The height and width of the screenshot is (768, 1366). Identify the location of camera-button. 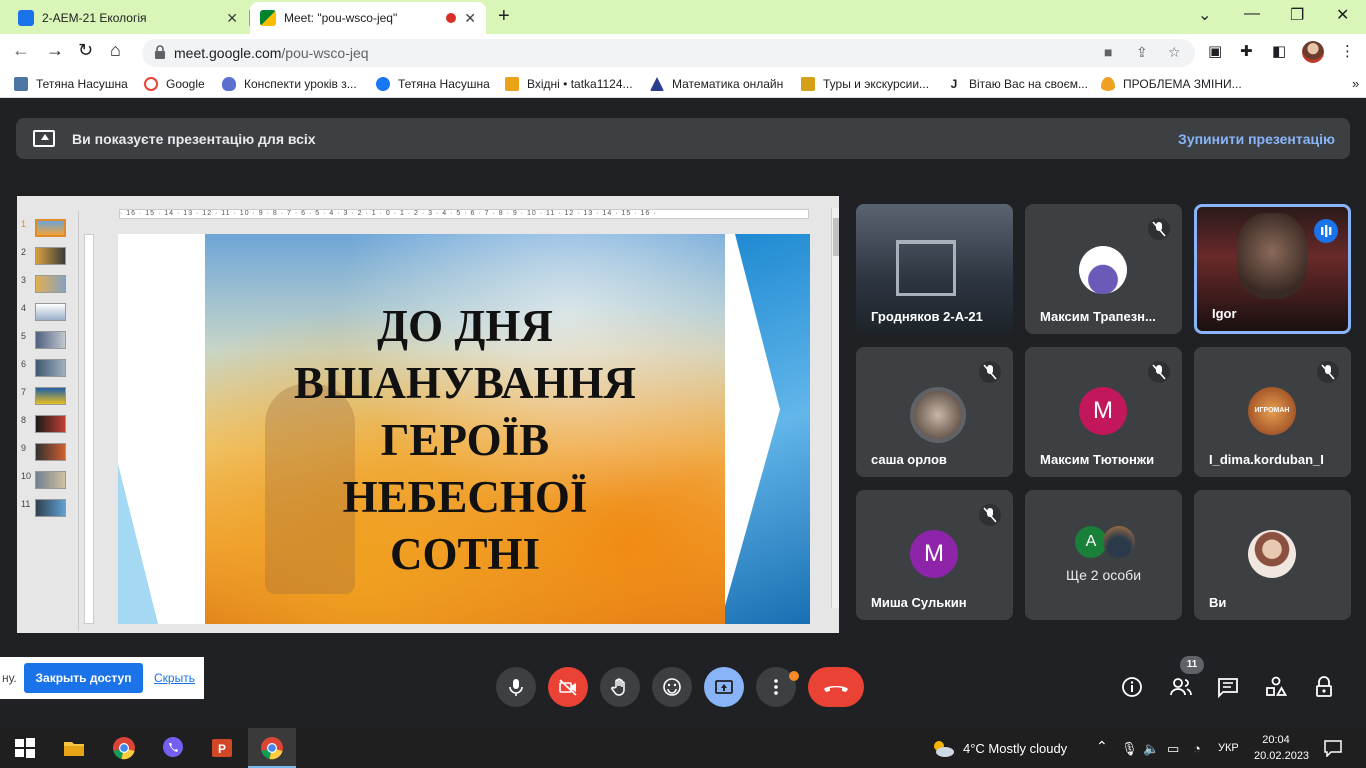
(568, 687).